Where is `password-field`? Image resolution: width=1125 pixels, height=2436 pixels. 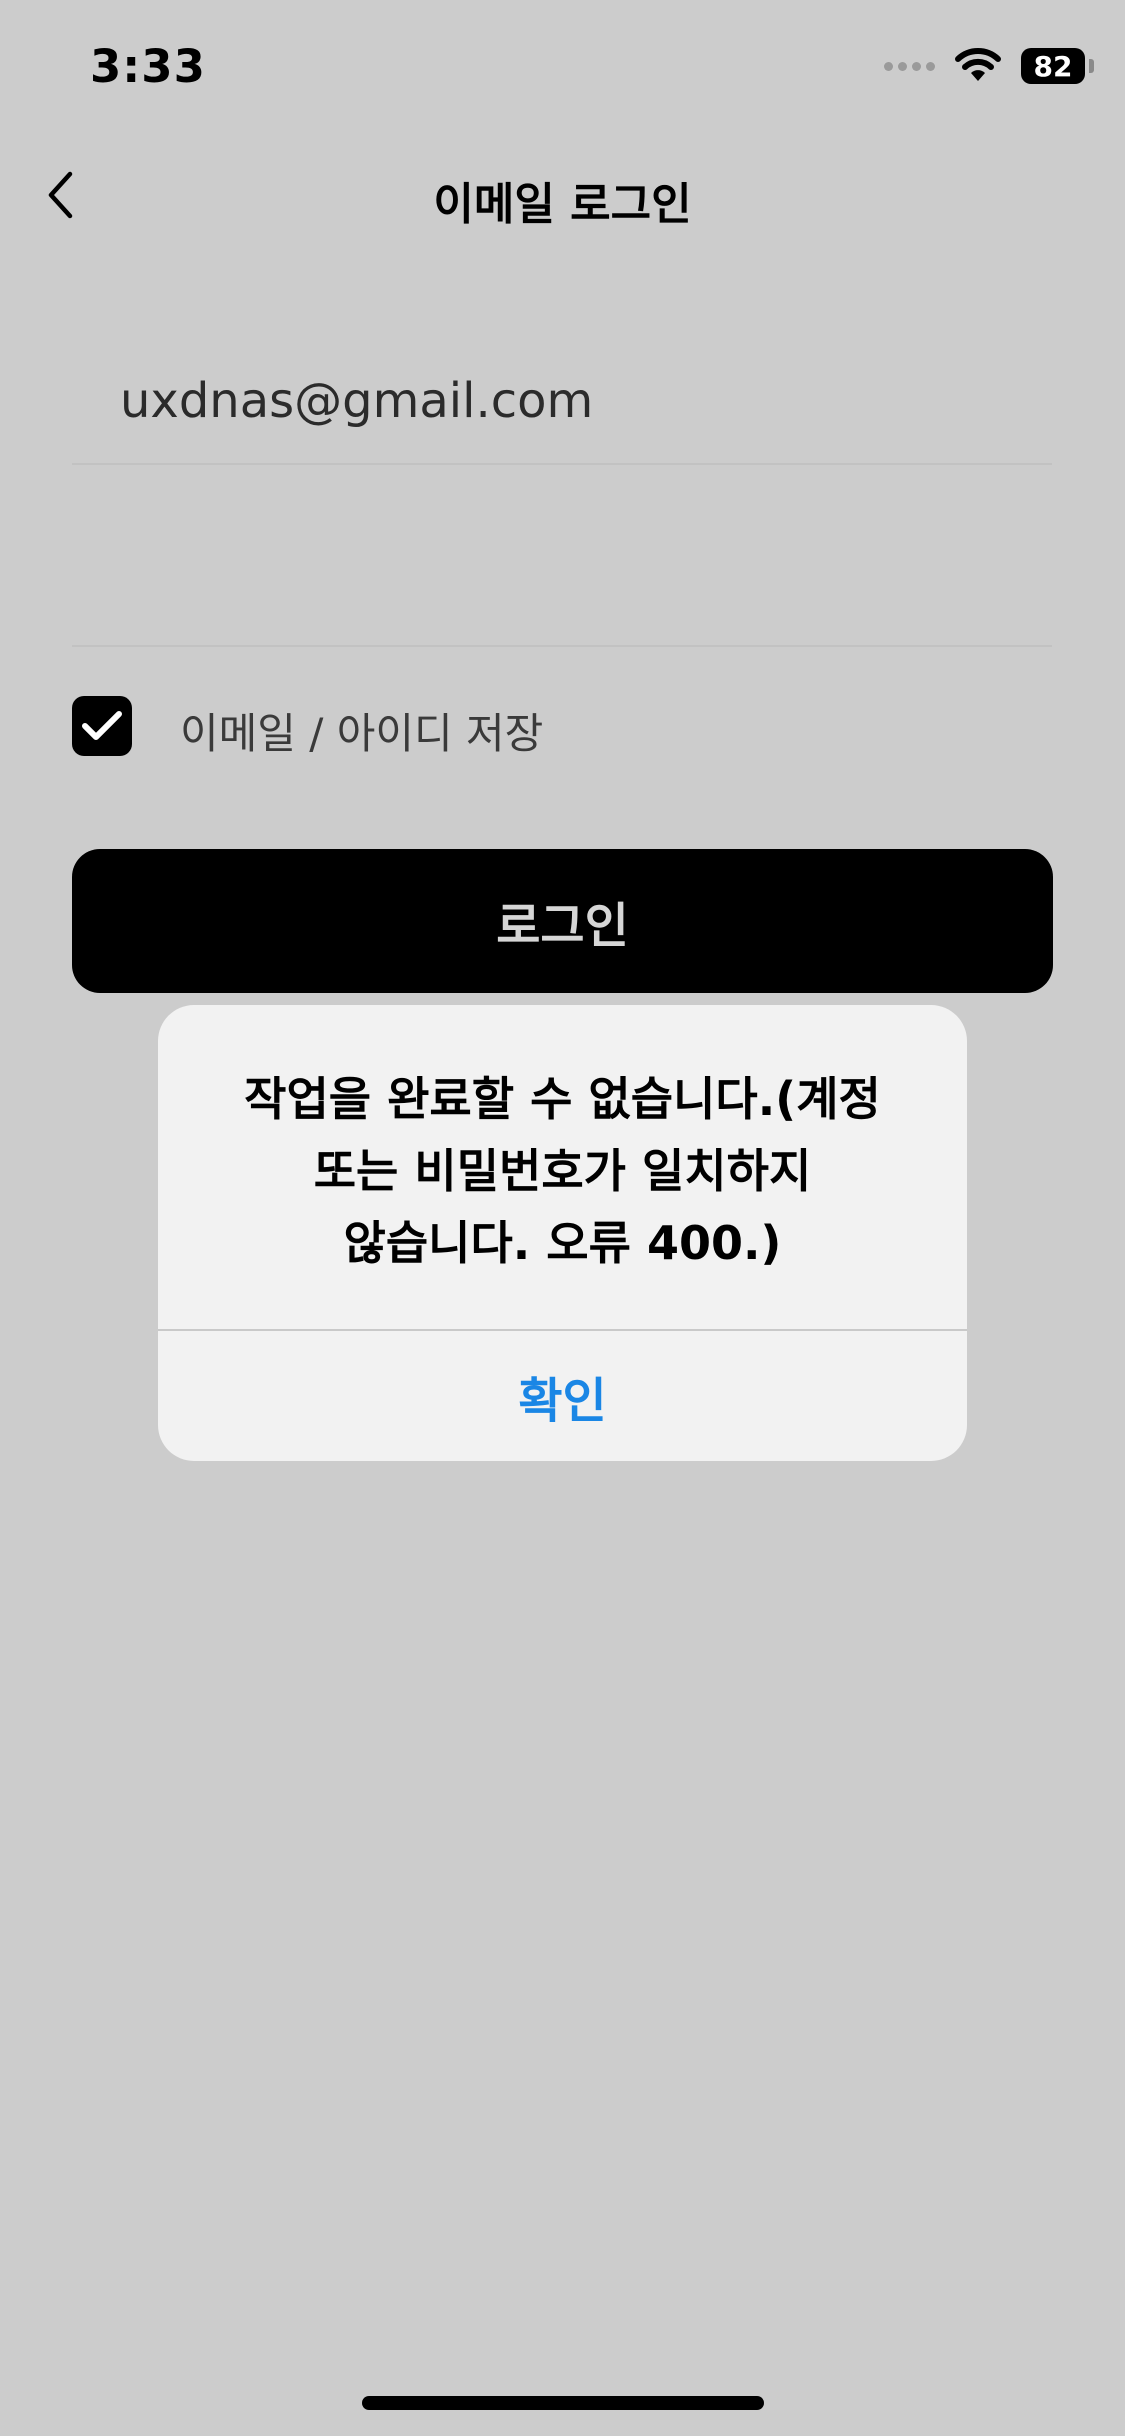 password-field is located at coordinates (562, 586).